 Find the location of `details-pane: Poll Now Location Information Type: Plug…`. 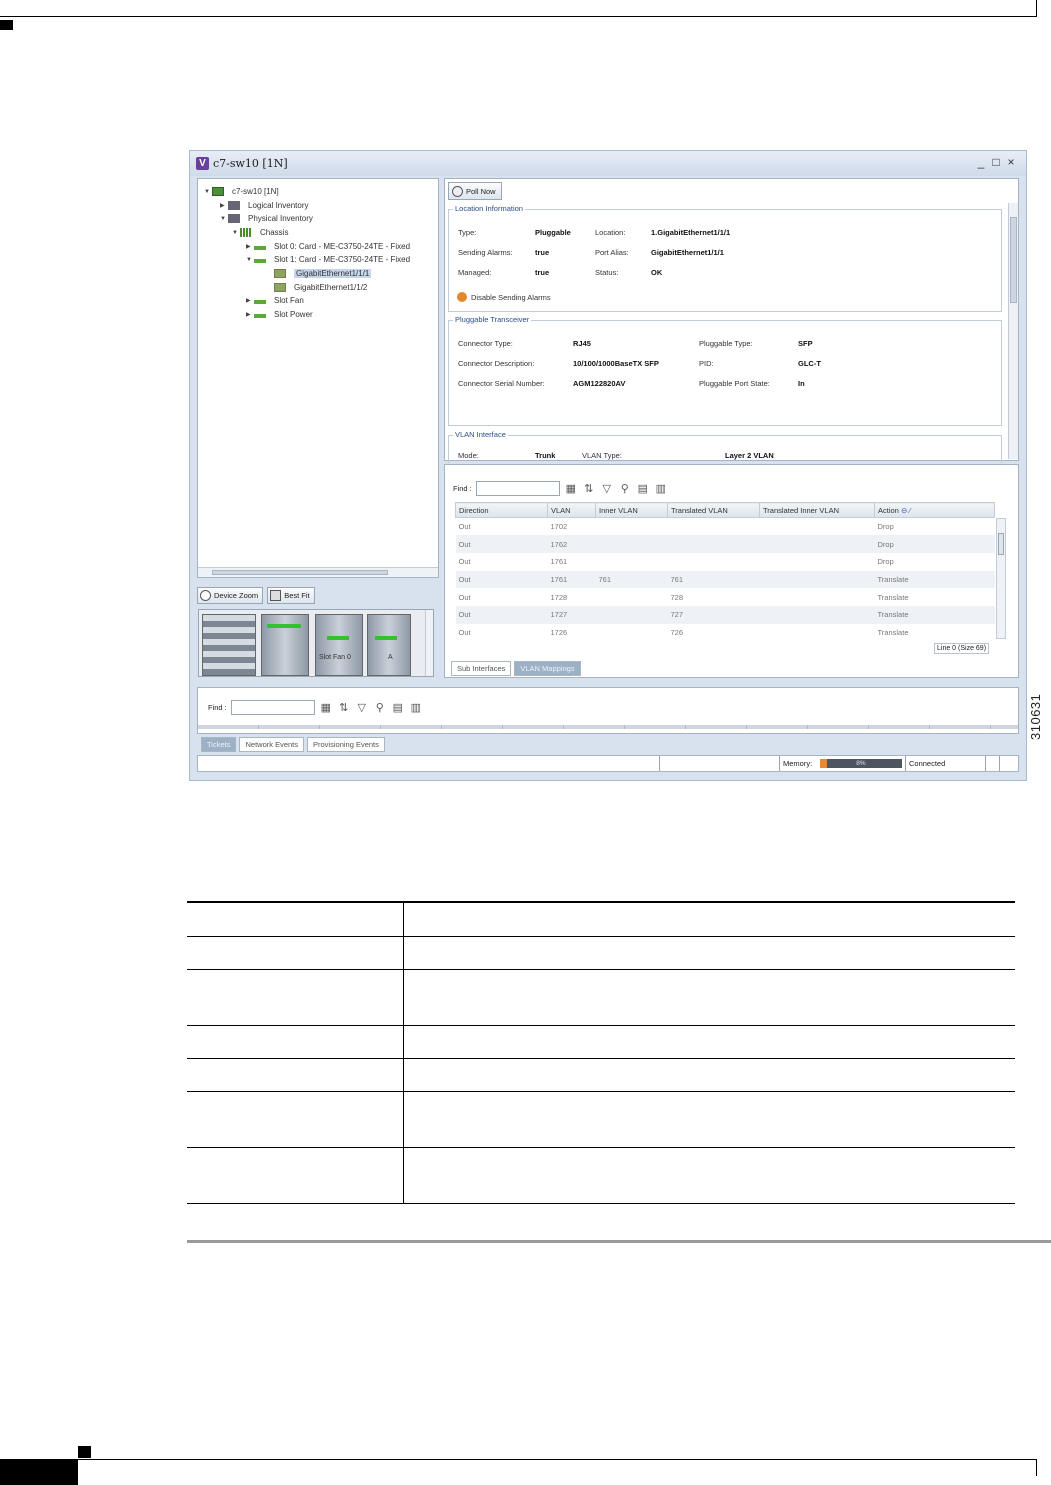

details-pane: Poll Now Location Information Type: Plug… is located at coordinates (731, 320).